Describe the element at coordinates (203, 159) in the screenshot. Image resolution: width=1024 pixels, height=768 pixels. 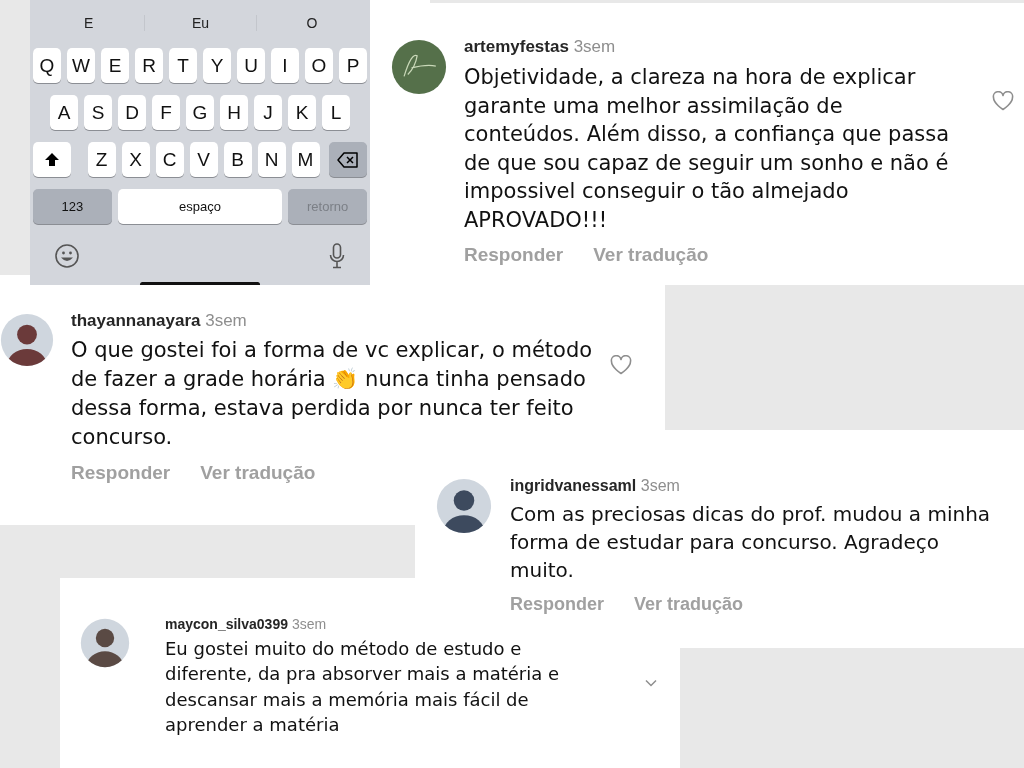
I see `keyboard-key: V` at that location.